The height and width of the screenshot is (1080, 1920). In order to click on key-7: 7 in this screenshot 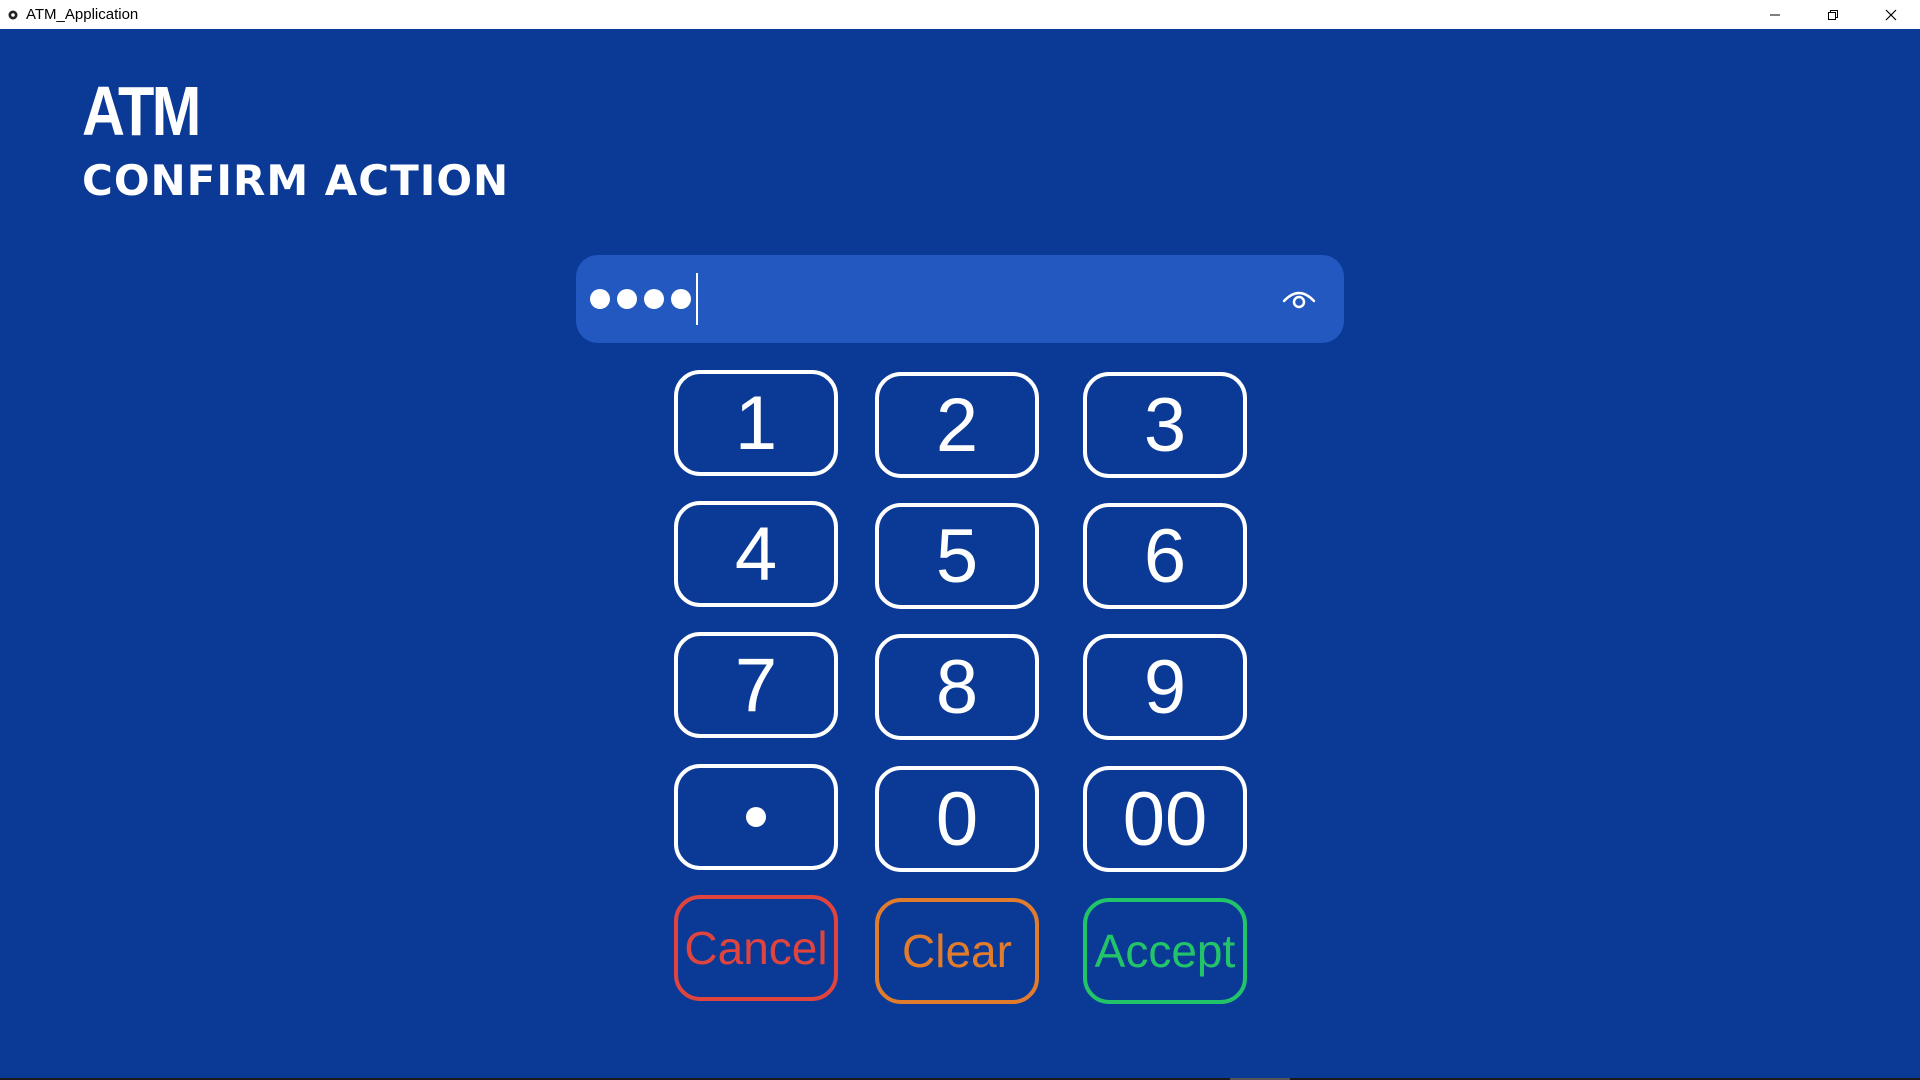, I will do `click(756, 685)`.